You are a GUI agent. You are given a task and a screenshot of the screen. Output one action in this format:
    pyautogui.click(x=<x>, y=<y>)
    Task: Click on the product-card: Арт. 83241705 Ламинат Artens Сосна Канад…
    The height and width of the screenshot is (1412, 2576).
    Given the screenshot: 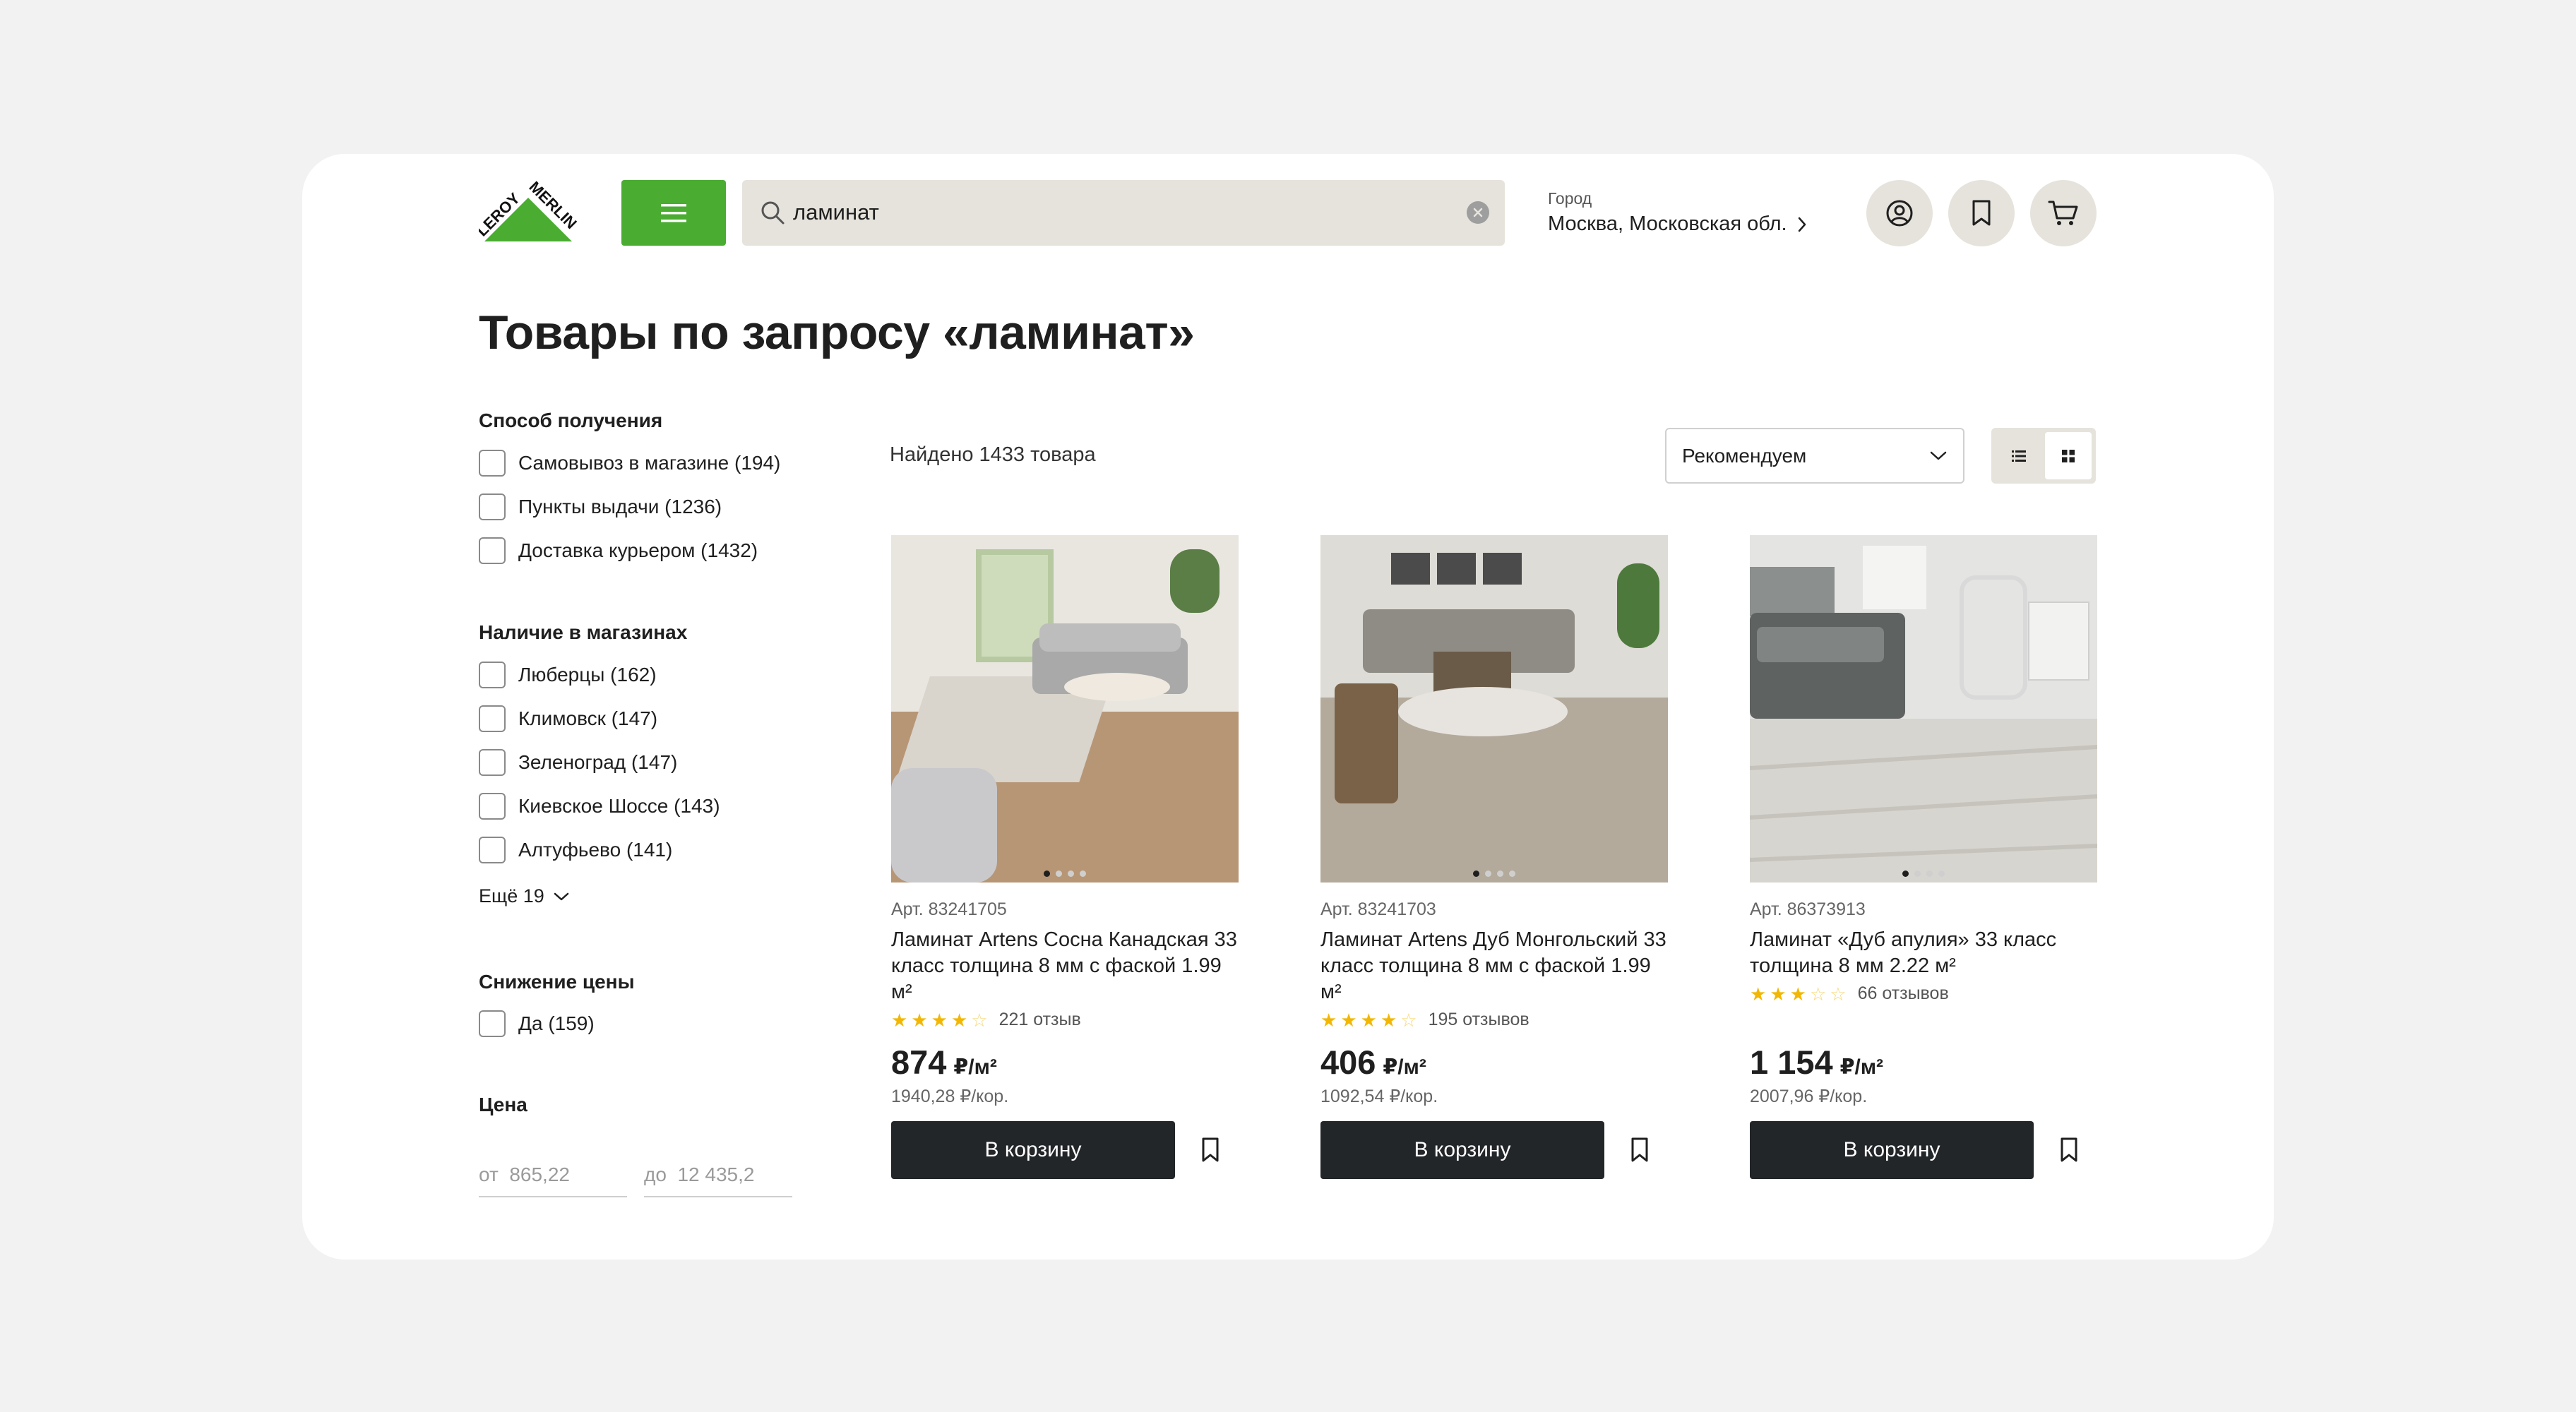 What is the action you would take?
    pyautogui.click(x=1065, y=857)
    